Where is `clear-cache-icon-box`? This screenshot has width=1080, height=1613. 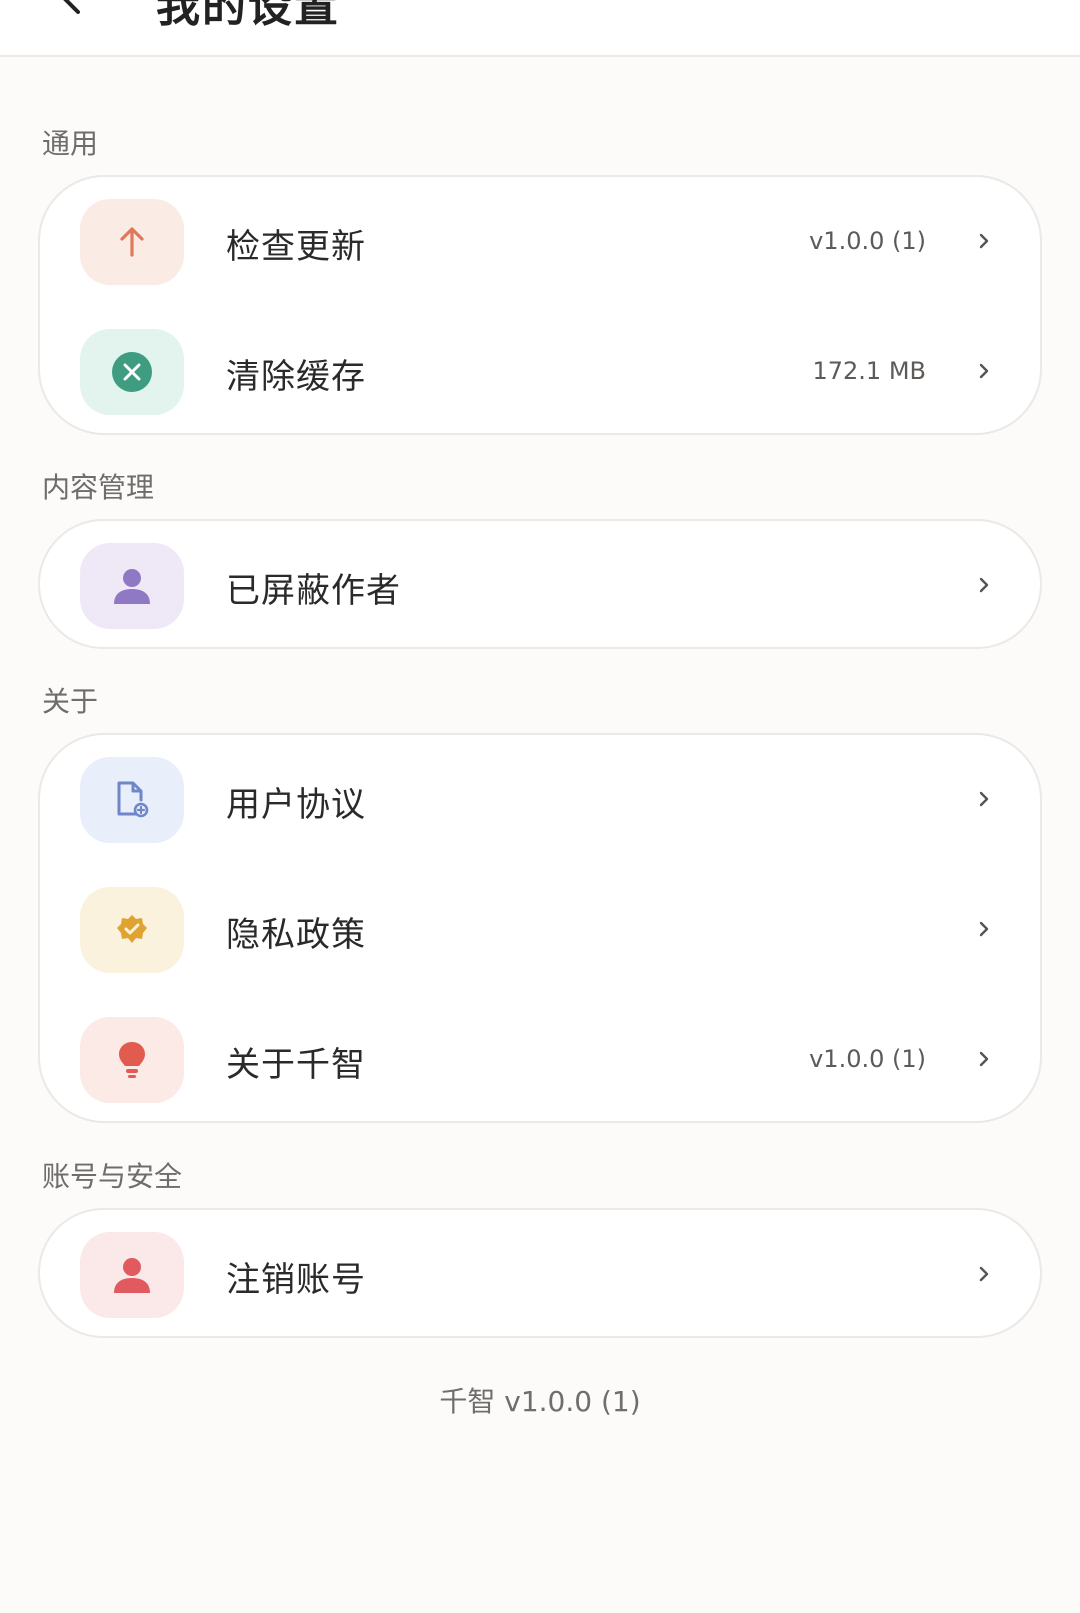 clear-cache-icon-box is located at coordinates (132, 372).